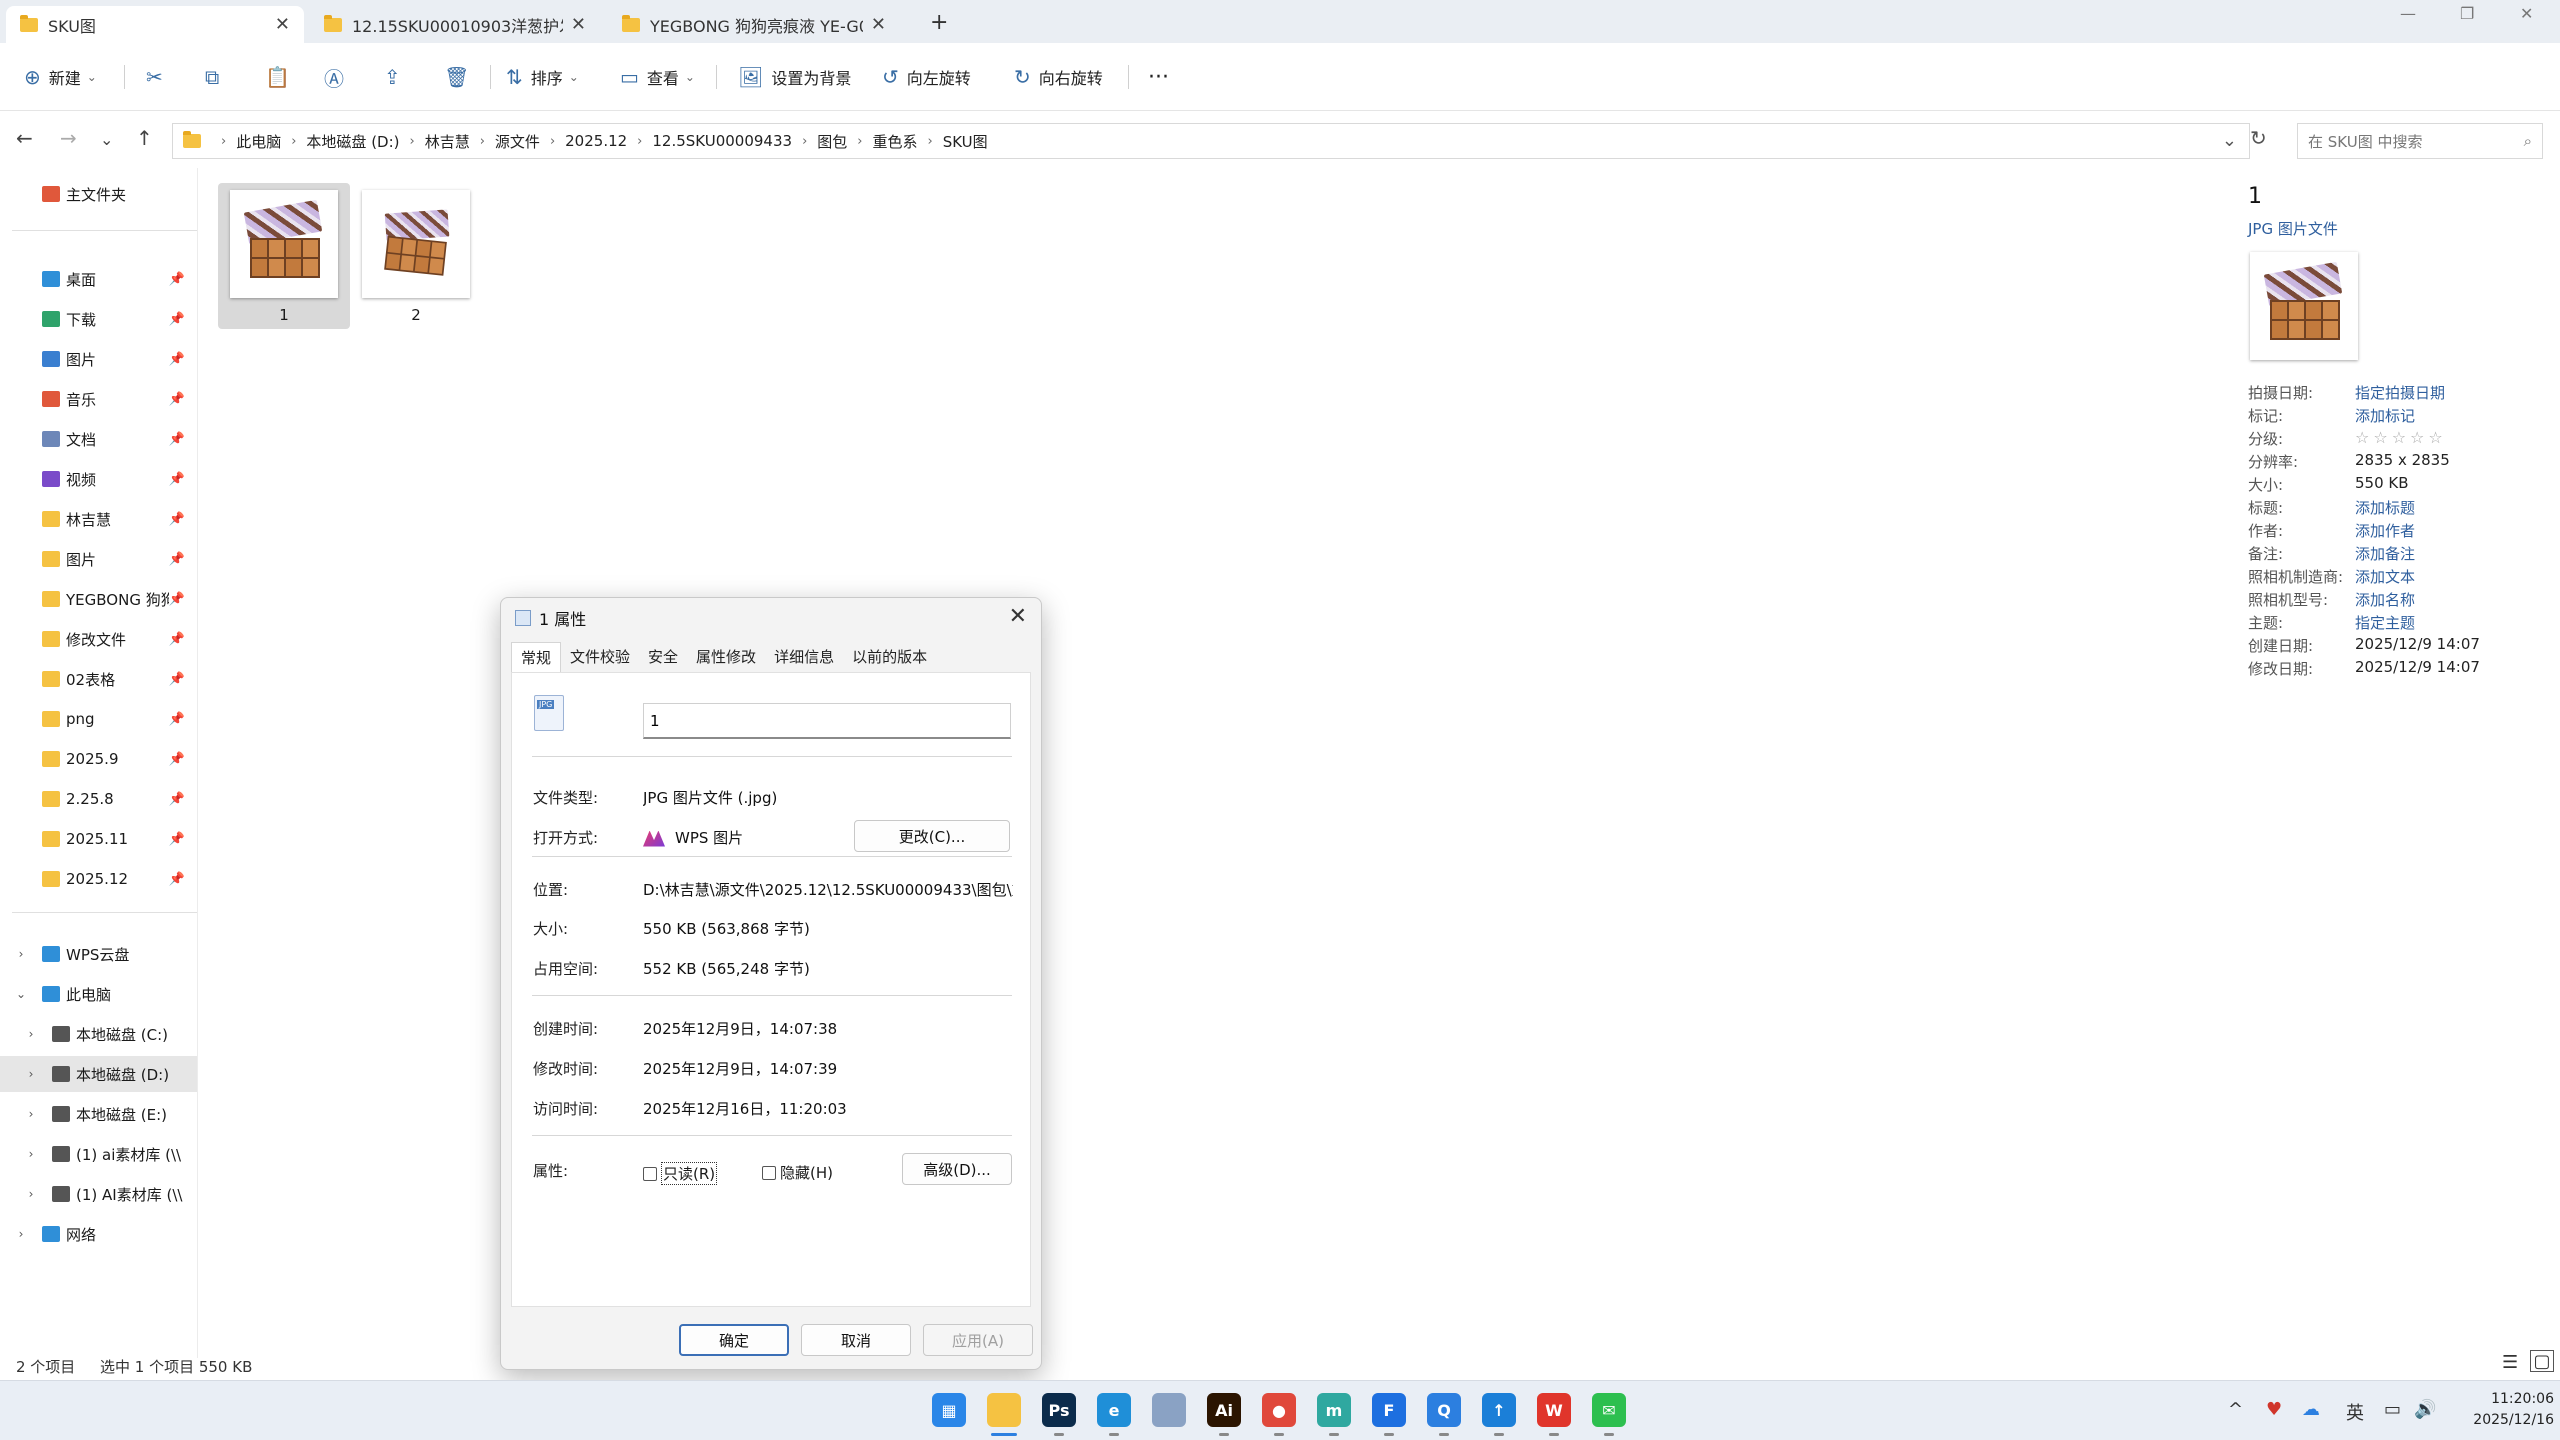  Describe the element at coordinates (769, 1172) in the screenshot. I see `checkbox-box` at that location.